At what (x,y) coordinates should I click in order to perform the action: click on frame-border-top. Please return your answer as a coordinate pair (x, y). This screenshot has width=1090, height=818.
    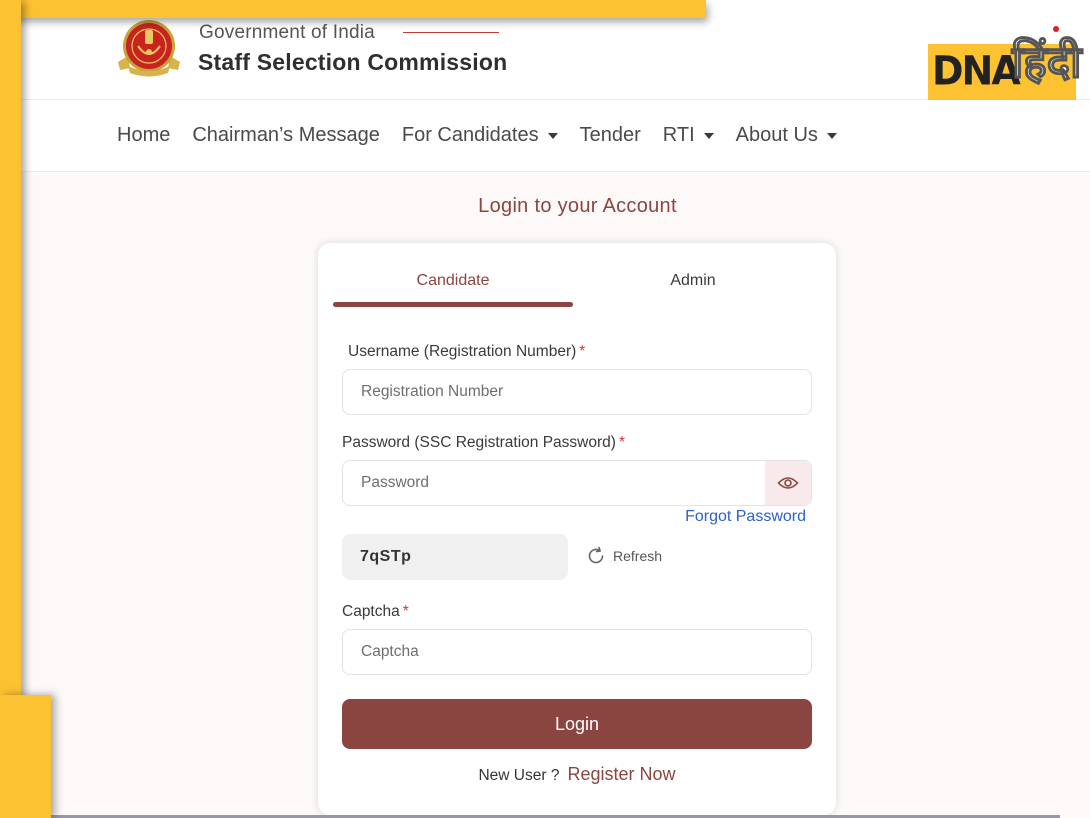
    Looking at the image, I should click on (353, 9).